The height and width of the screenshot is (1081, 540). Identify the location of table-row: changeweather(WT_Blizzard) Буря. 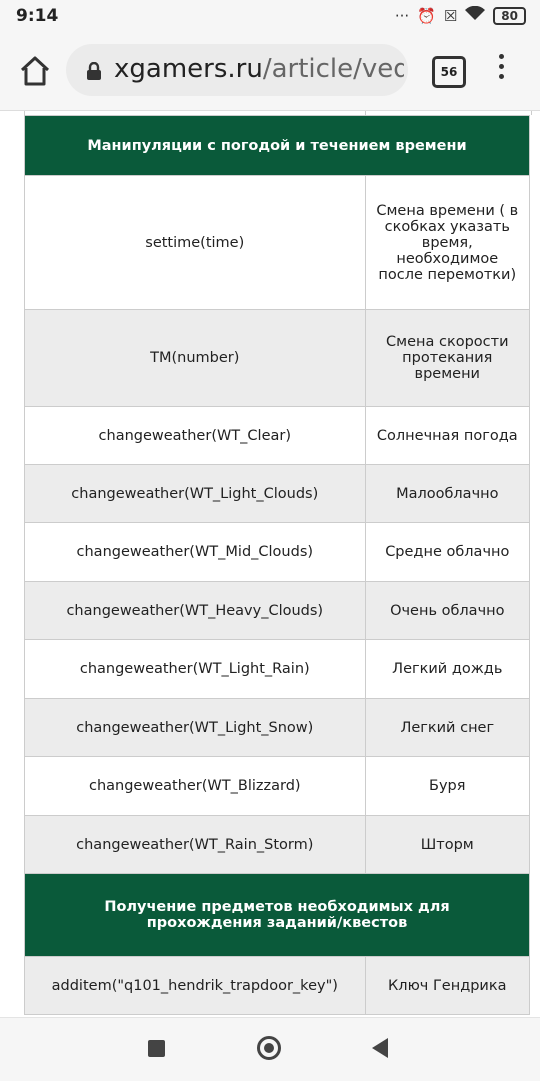
(277, 786).